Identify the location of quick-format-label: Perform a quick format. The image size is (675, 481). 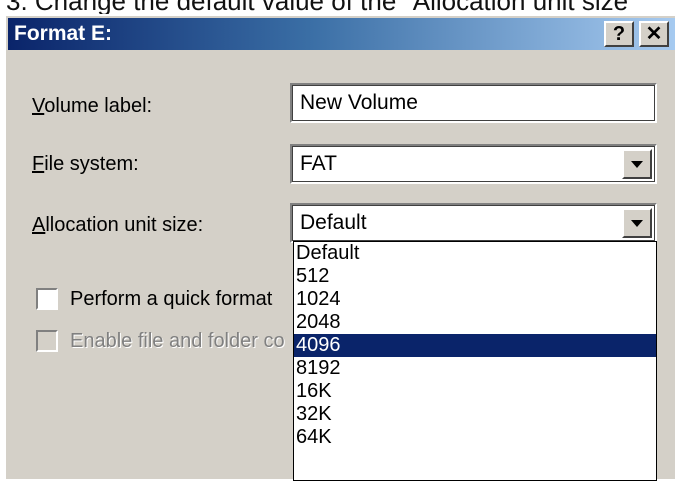
(178, 299).